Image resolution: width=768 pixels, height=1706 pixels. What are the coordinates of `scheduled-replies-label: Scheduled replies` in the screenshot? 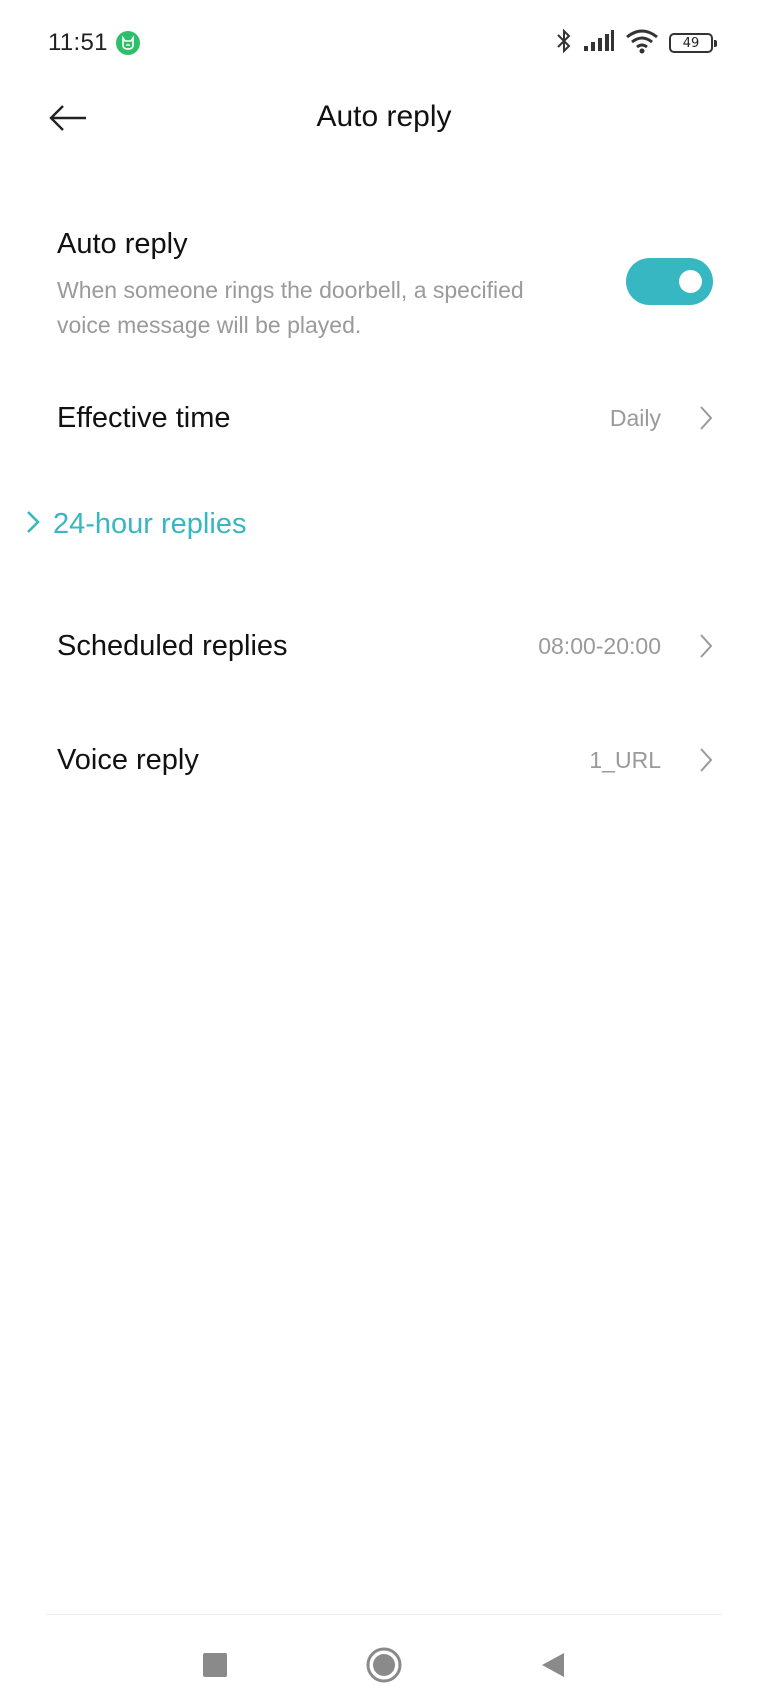 It's located at (172, 645).